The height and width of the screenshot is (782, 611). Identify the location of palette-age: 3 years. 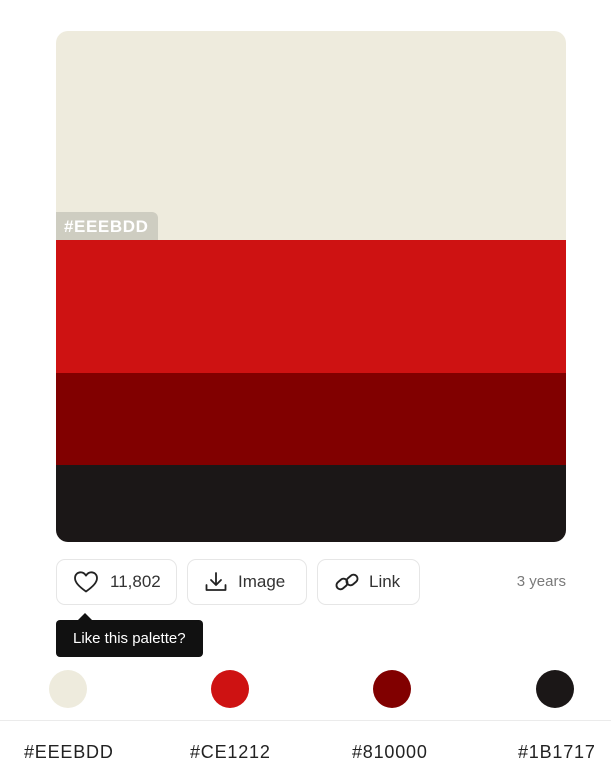
(541, 581).